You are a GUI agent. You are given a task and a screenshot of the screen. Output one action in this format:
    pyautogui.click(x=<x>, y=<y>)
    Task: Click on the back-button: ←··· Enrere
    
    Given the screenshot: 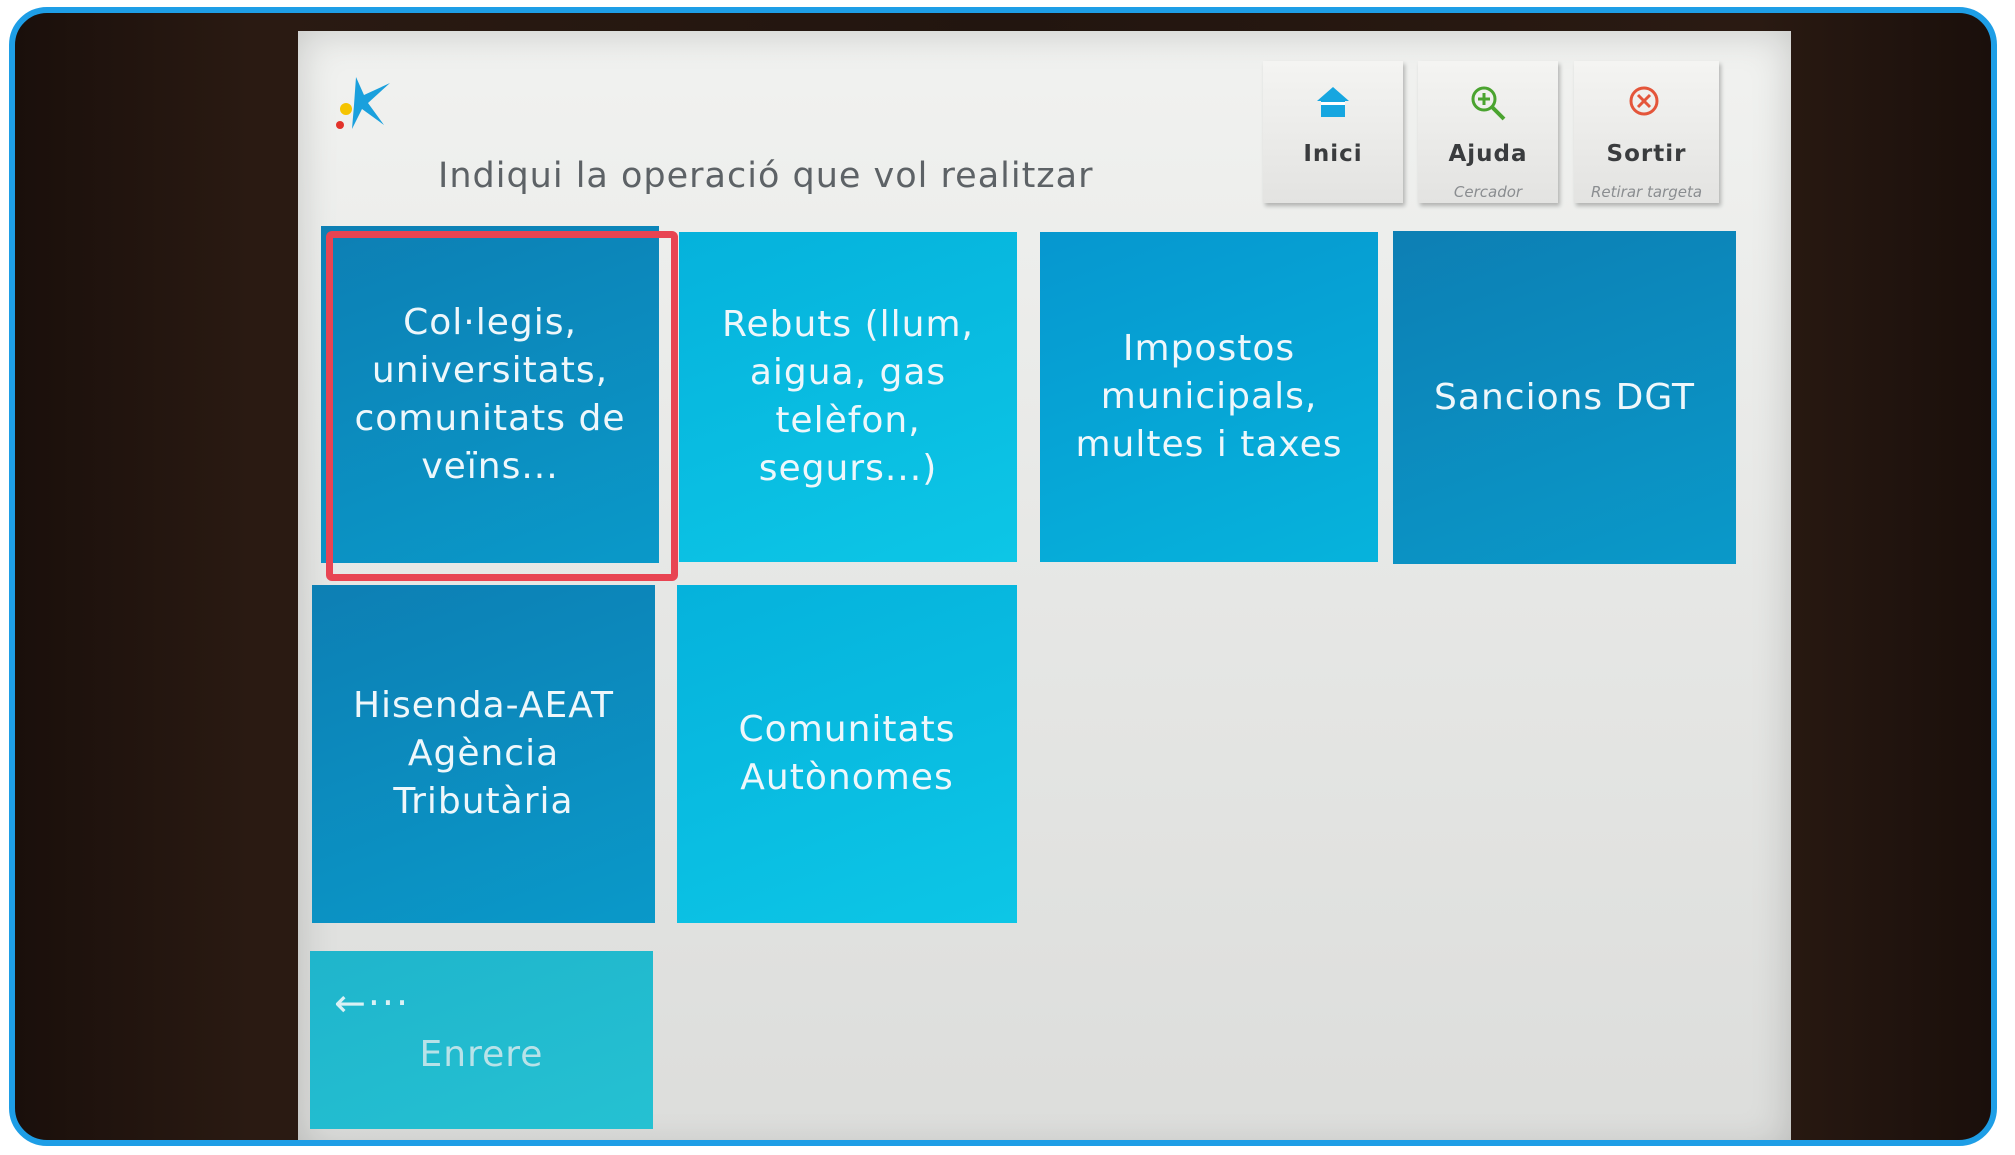 What is the action you would take?
    pyautogui.click(x=481, y=1040)
    